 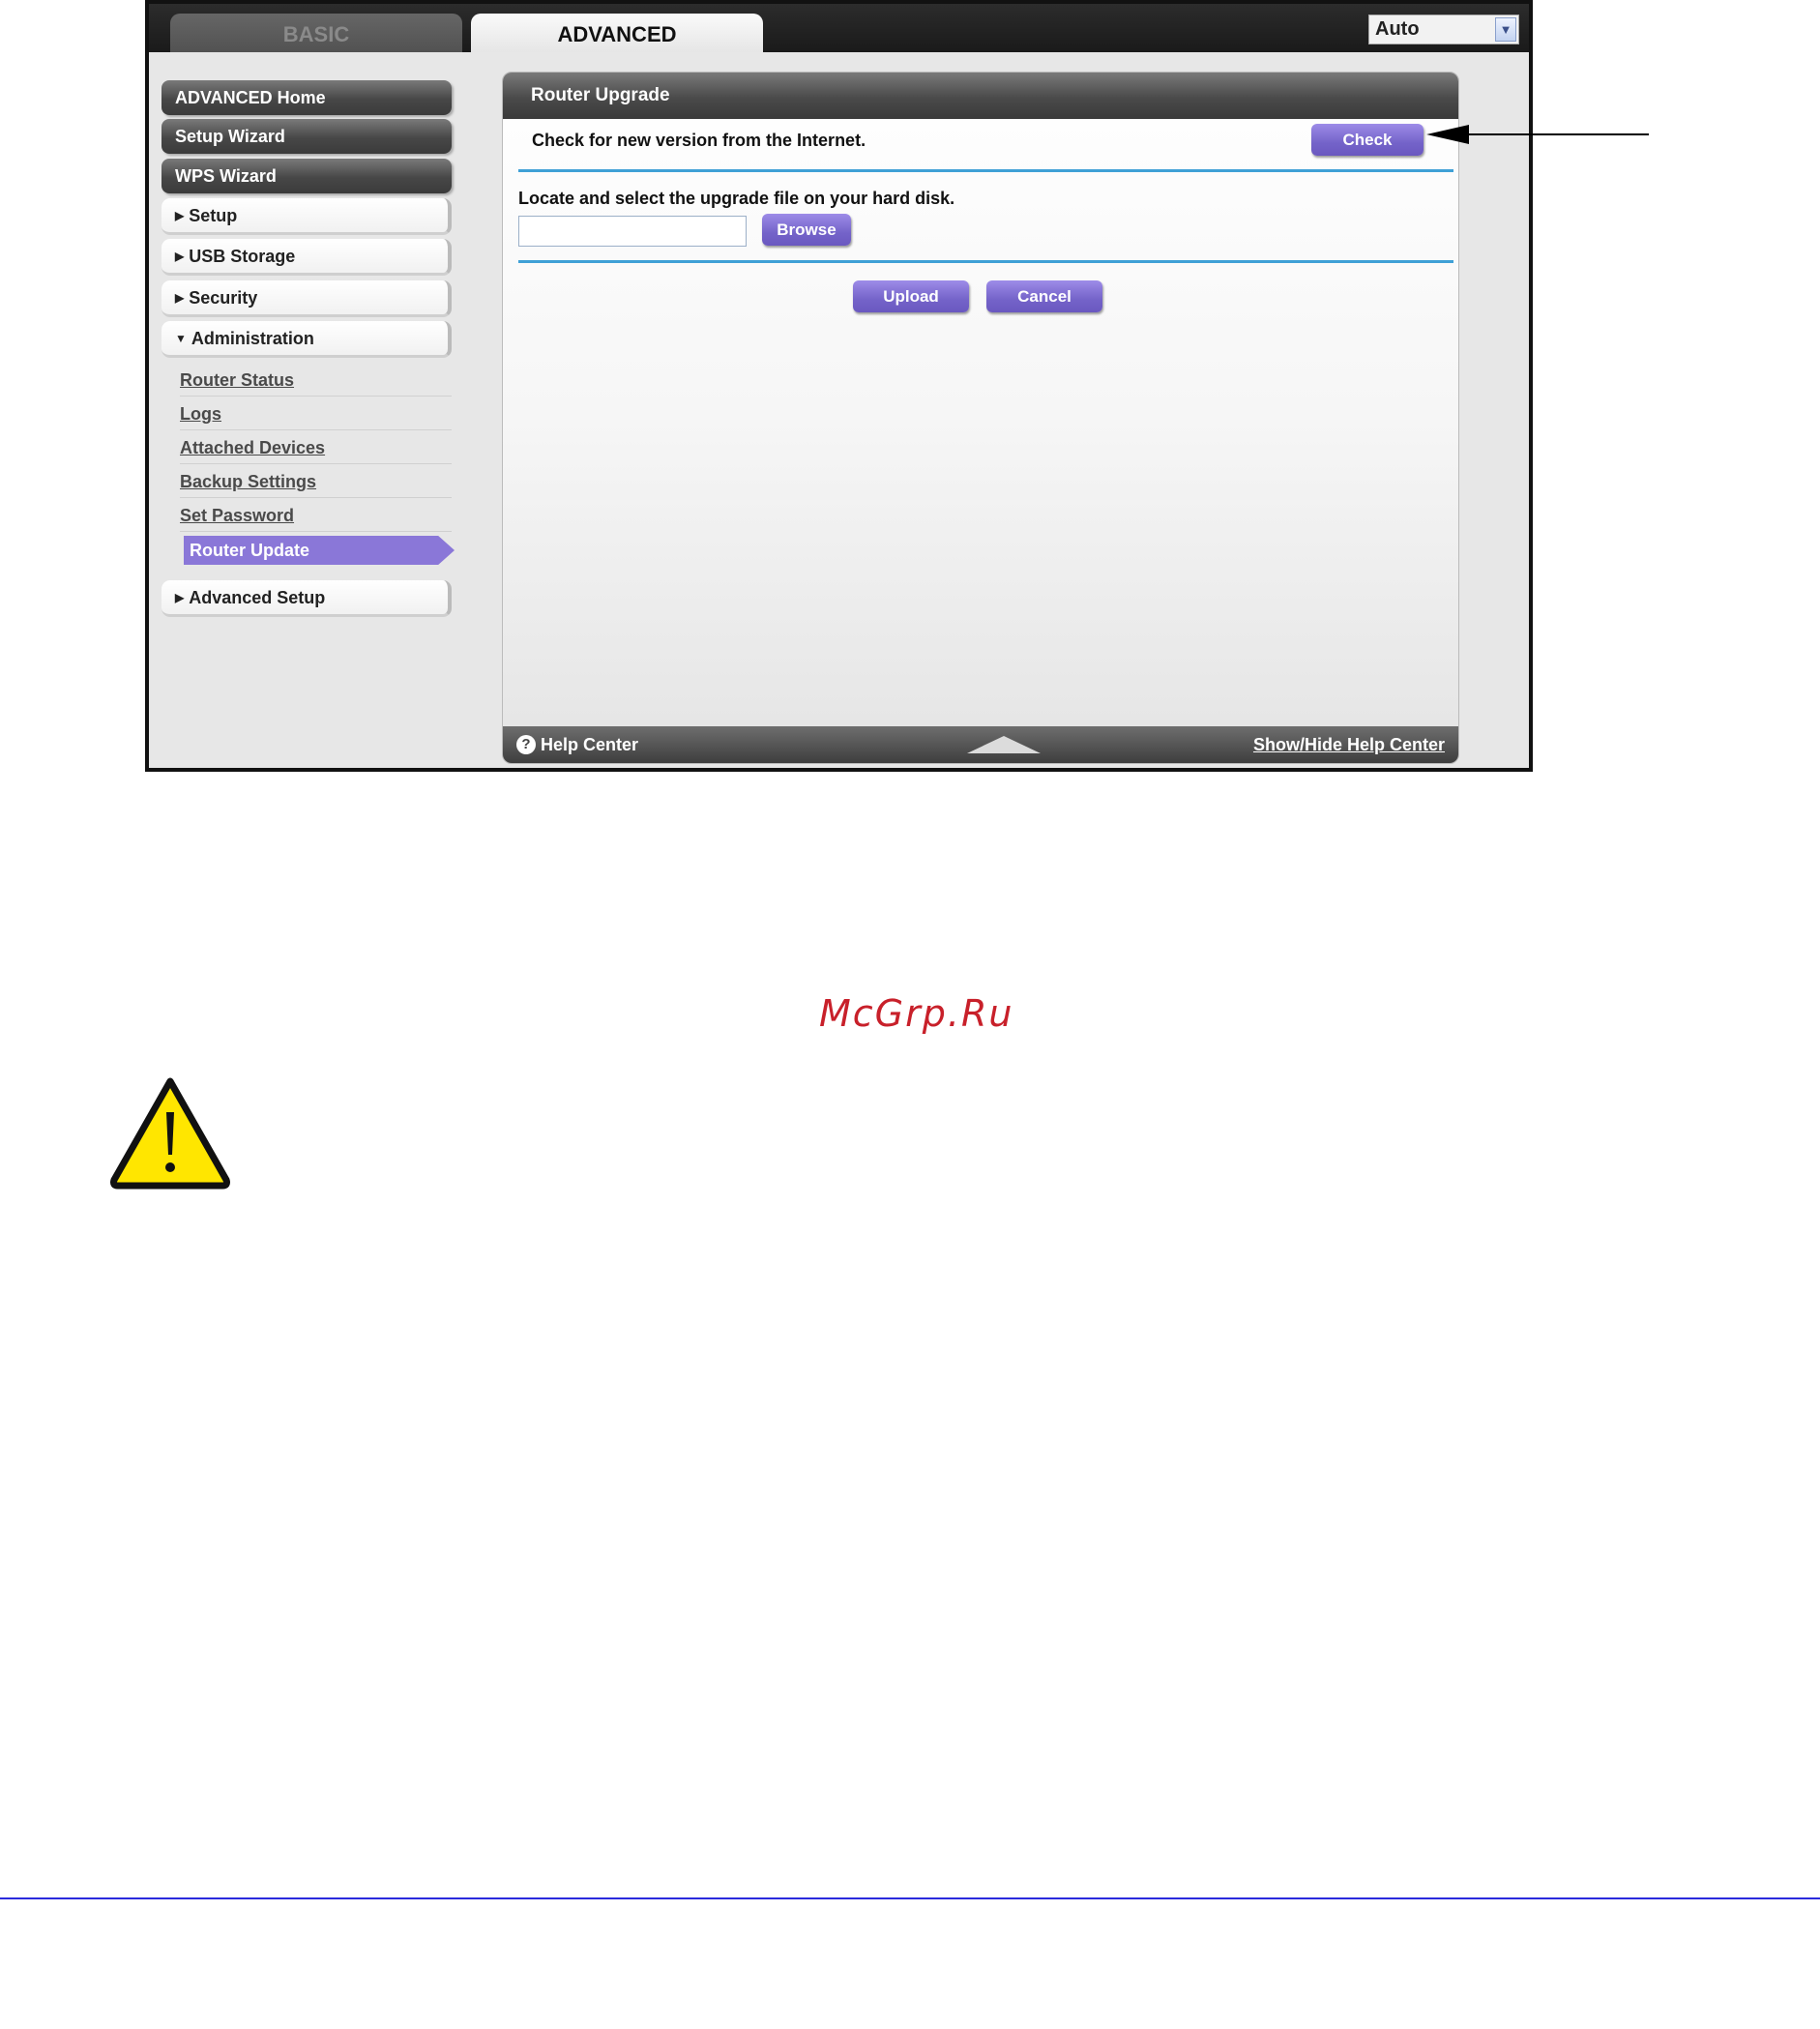 What do you see at coordinates (633, 231) in the screenshot?
I see `upgrade-file-input` at bounding box center [633, 231].